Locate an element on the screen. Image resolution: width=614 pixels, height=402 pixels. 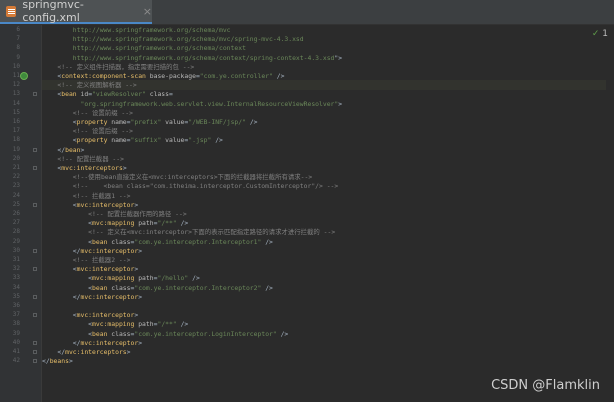
code-token: context:component-scan is located at coordinates (103, 76).